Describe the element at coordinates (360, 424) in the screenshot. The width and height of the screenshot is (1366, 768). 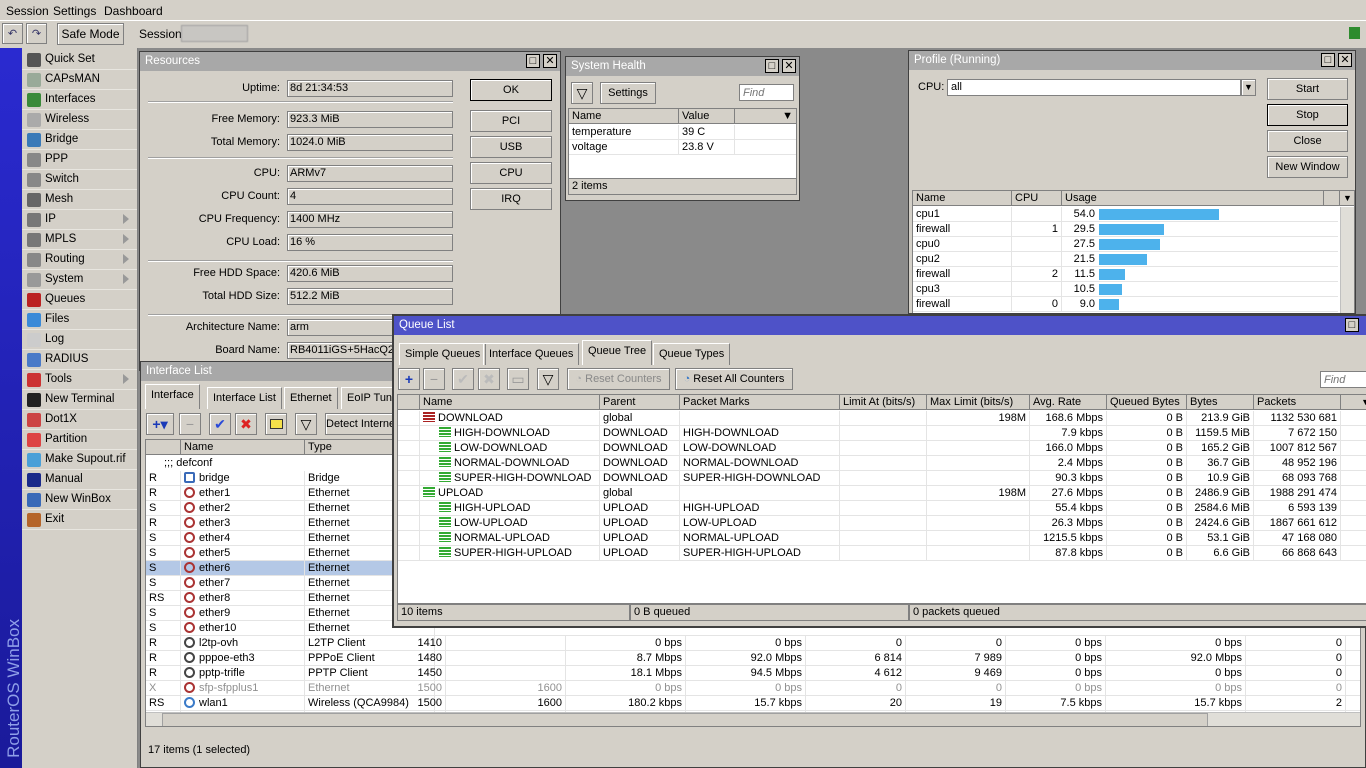
I see `detect-internet-button: Detect Internet` at that location.